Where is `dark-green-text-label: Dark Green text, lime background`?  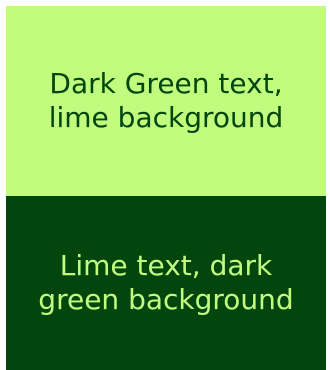
dark-green-text-label: Dark Green text, lime background is located at coordinates (166, 100).